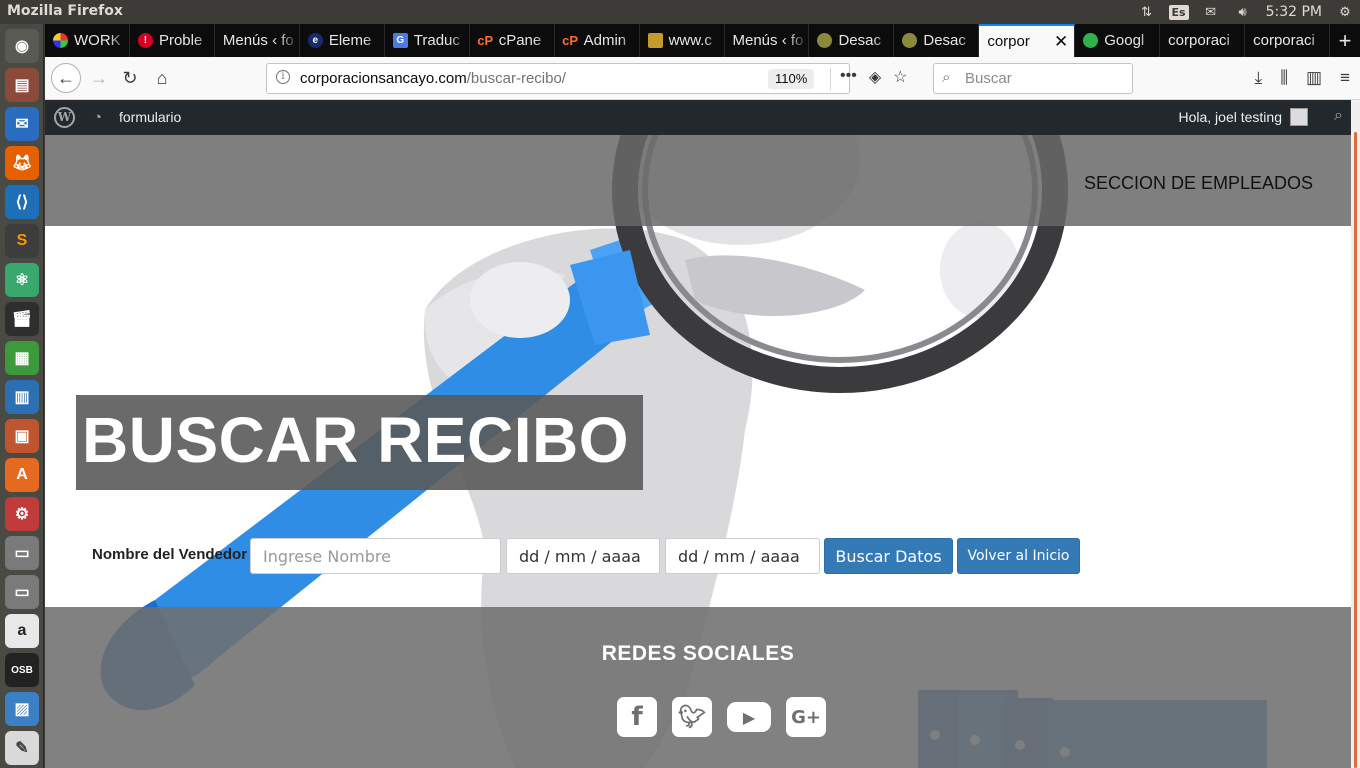 Image resolution: width=1360 pixels, height=768 pixels. Describe the element at coordinates (66, 78) in the screenshot. I see `back-button: ←` at that location.